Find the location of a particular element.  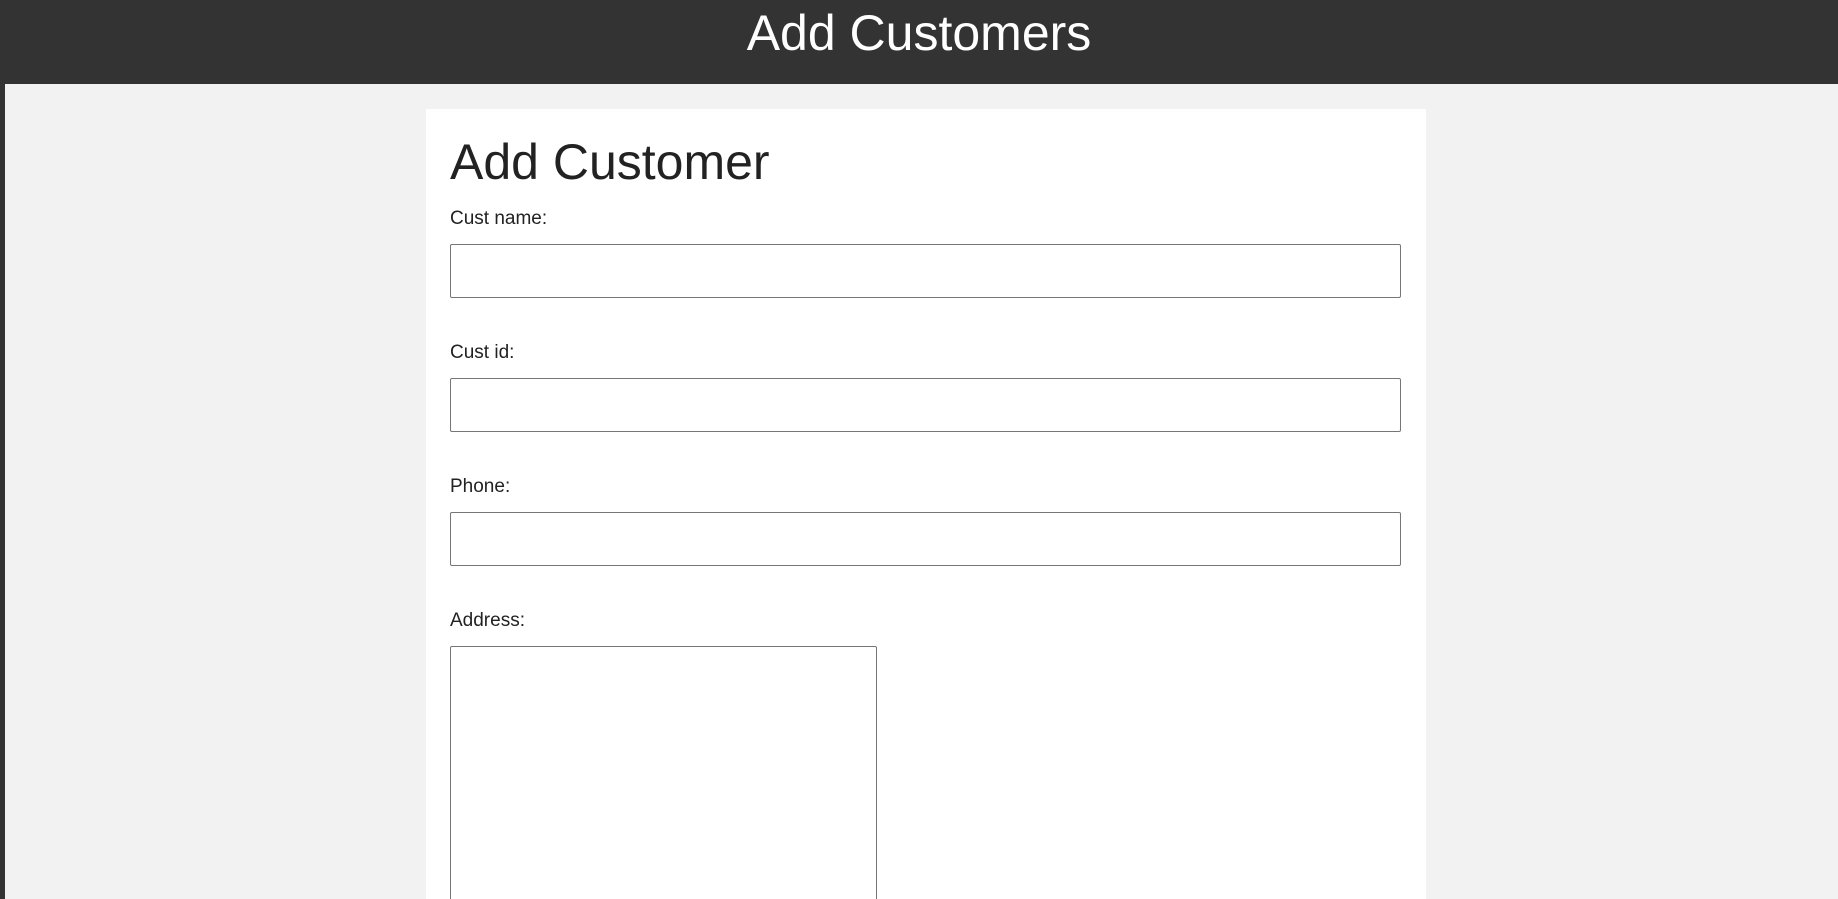

cust-id-input is located at coordinates (925, 405).